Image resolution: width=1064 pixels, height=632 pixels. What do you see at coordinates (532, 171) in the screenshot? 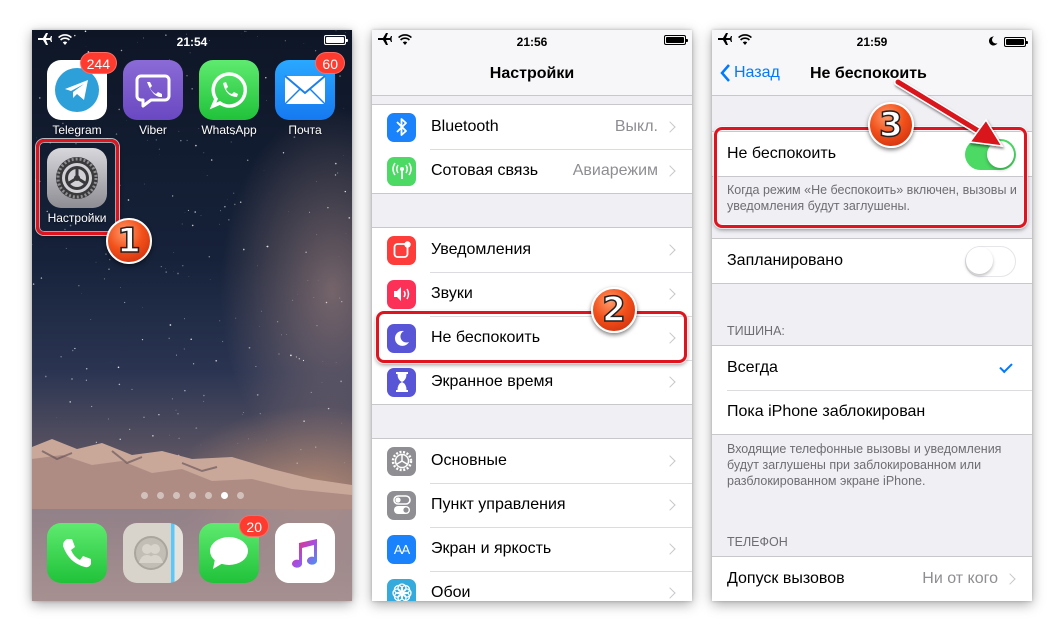
I see `settings-item-cellular: Сотовая связь Авиарежим` at bounding box center [532, 171].